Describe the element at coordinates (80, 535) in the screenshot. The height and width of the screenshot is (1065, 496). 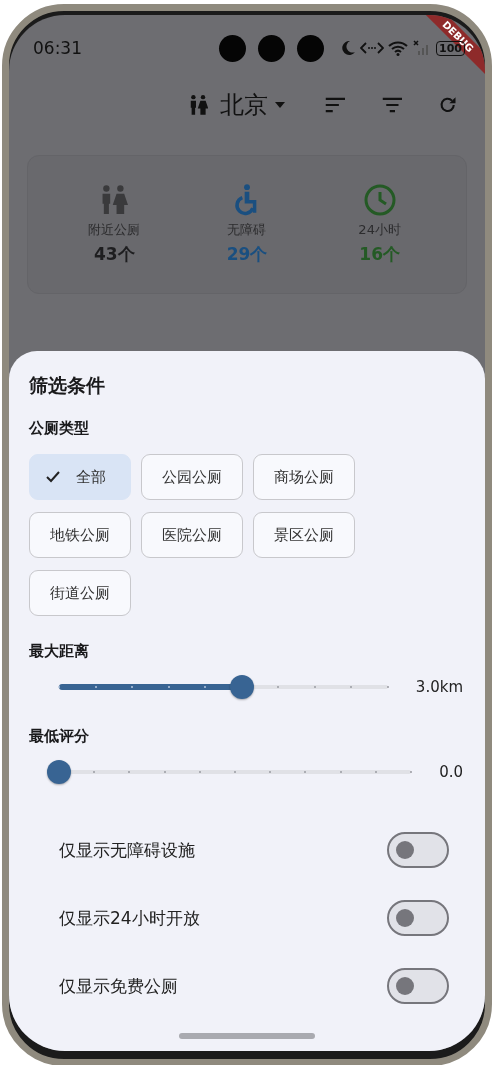
I see `filter-chip: 地铁公厕` at that location.